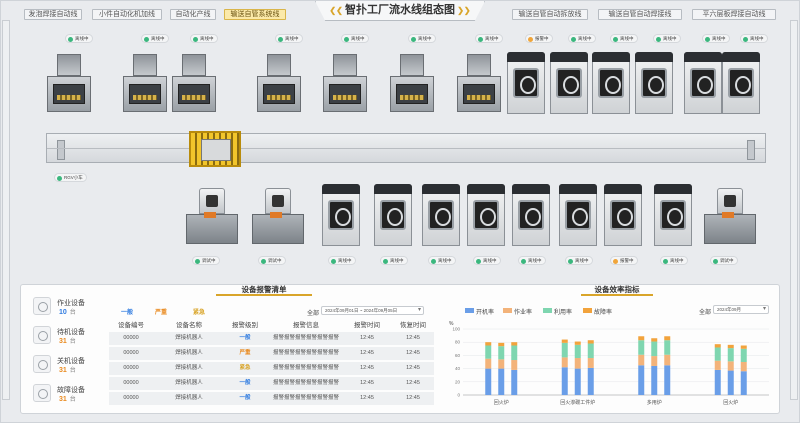 The height and width of the screenshot is (423, 800). I want to click on y-tick-label: 20, so click(458, 381).